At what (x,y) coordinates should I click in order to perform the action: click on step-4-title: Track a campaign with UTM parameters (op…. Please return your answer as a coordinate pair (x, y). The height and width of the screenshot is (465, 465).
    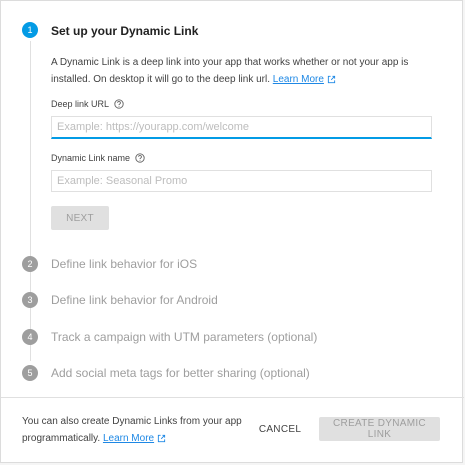
    Looking at the image, I should click on (184, 337).